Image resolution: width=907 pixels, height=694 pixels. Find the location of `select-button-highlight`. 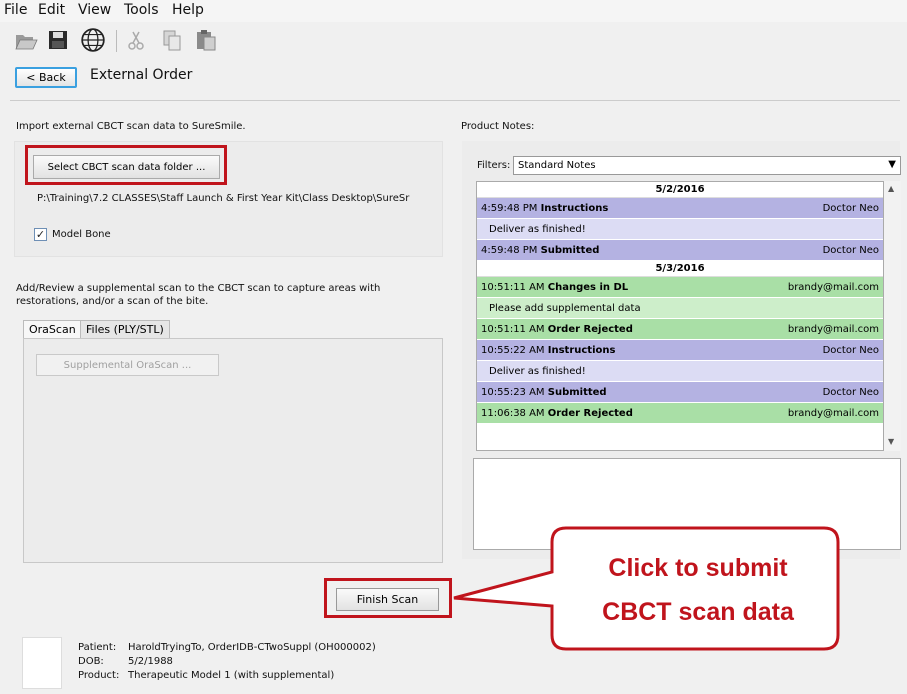

select-button-highlight is located at coordinates (126, 165).